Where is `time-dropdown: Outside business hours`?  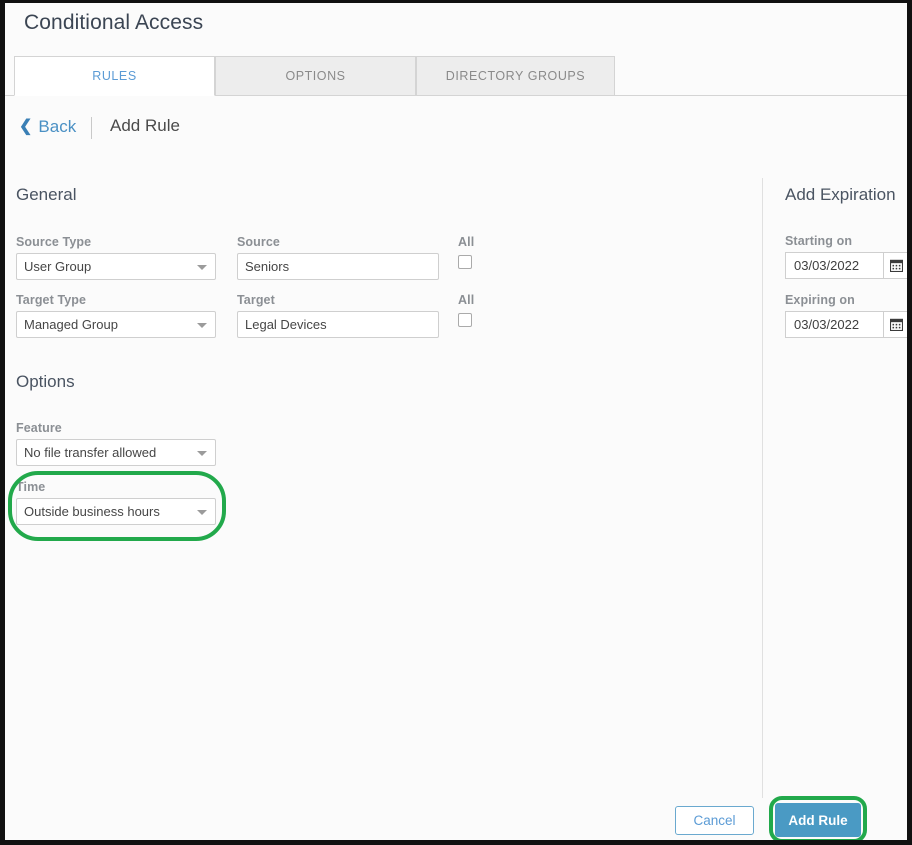 time-dropdown: Outside business hours is located at coordinates (116, 511).